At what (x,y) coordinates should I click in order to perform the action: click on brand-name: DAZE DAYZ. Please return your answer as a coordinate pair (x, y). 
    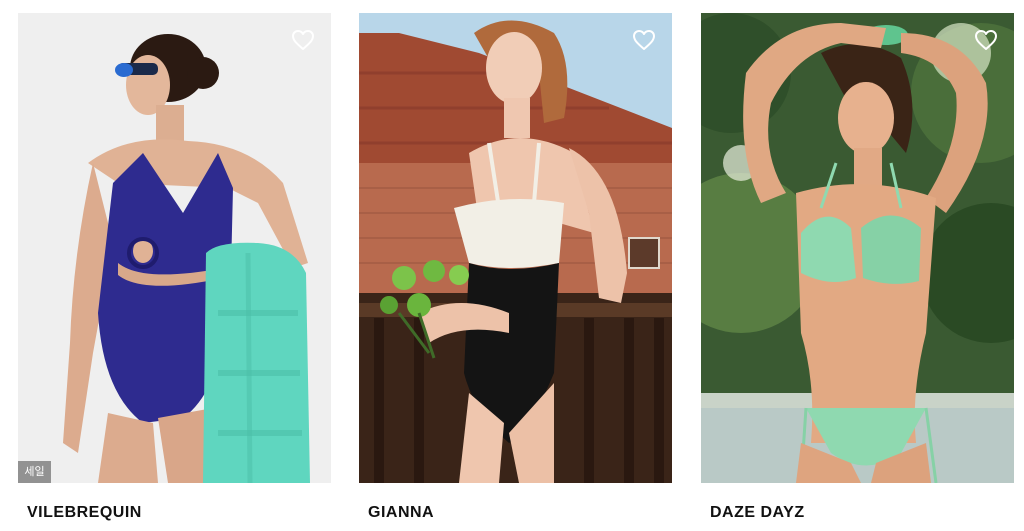
    Looking at the image, I should click on (857, 513).